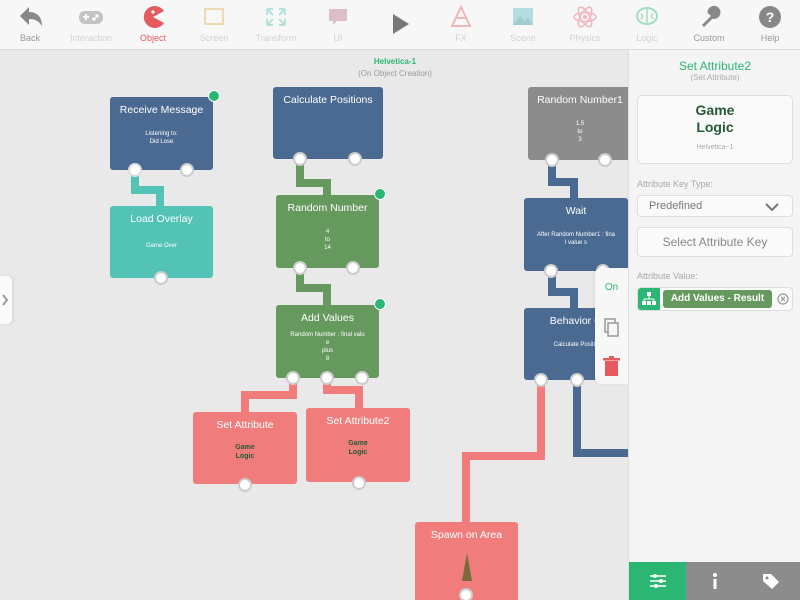 The width and height of the screenshot is (800, 600). I want to click on screen-tab: Screen, so click(214, 22).